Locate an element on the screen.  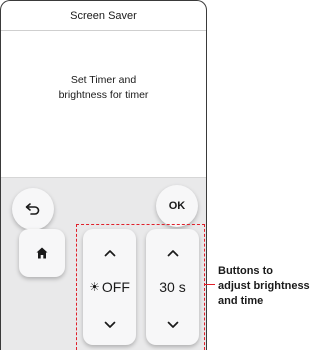
home-icon is located at coordinates (42, 253).